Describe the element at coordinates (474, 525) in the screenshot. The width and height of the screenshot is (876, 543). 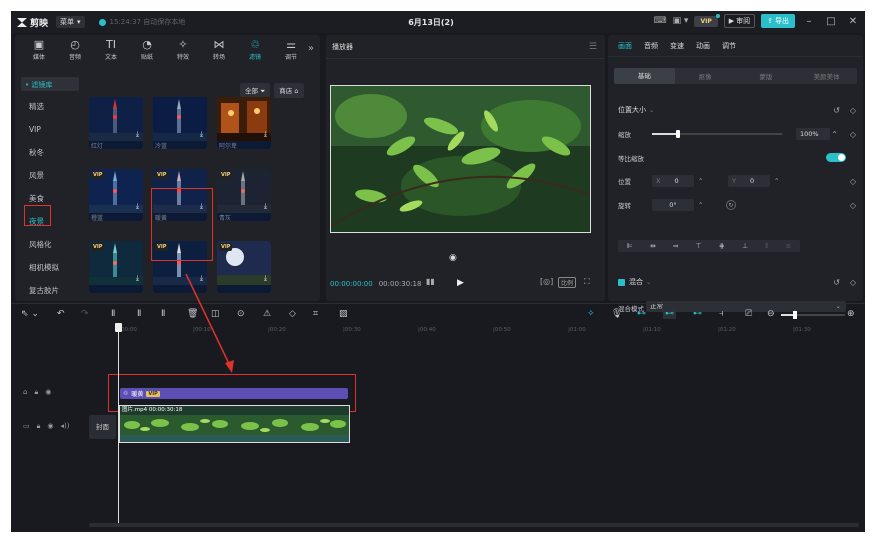
I see `timeline-scrollbar` at that location.